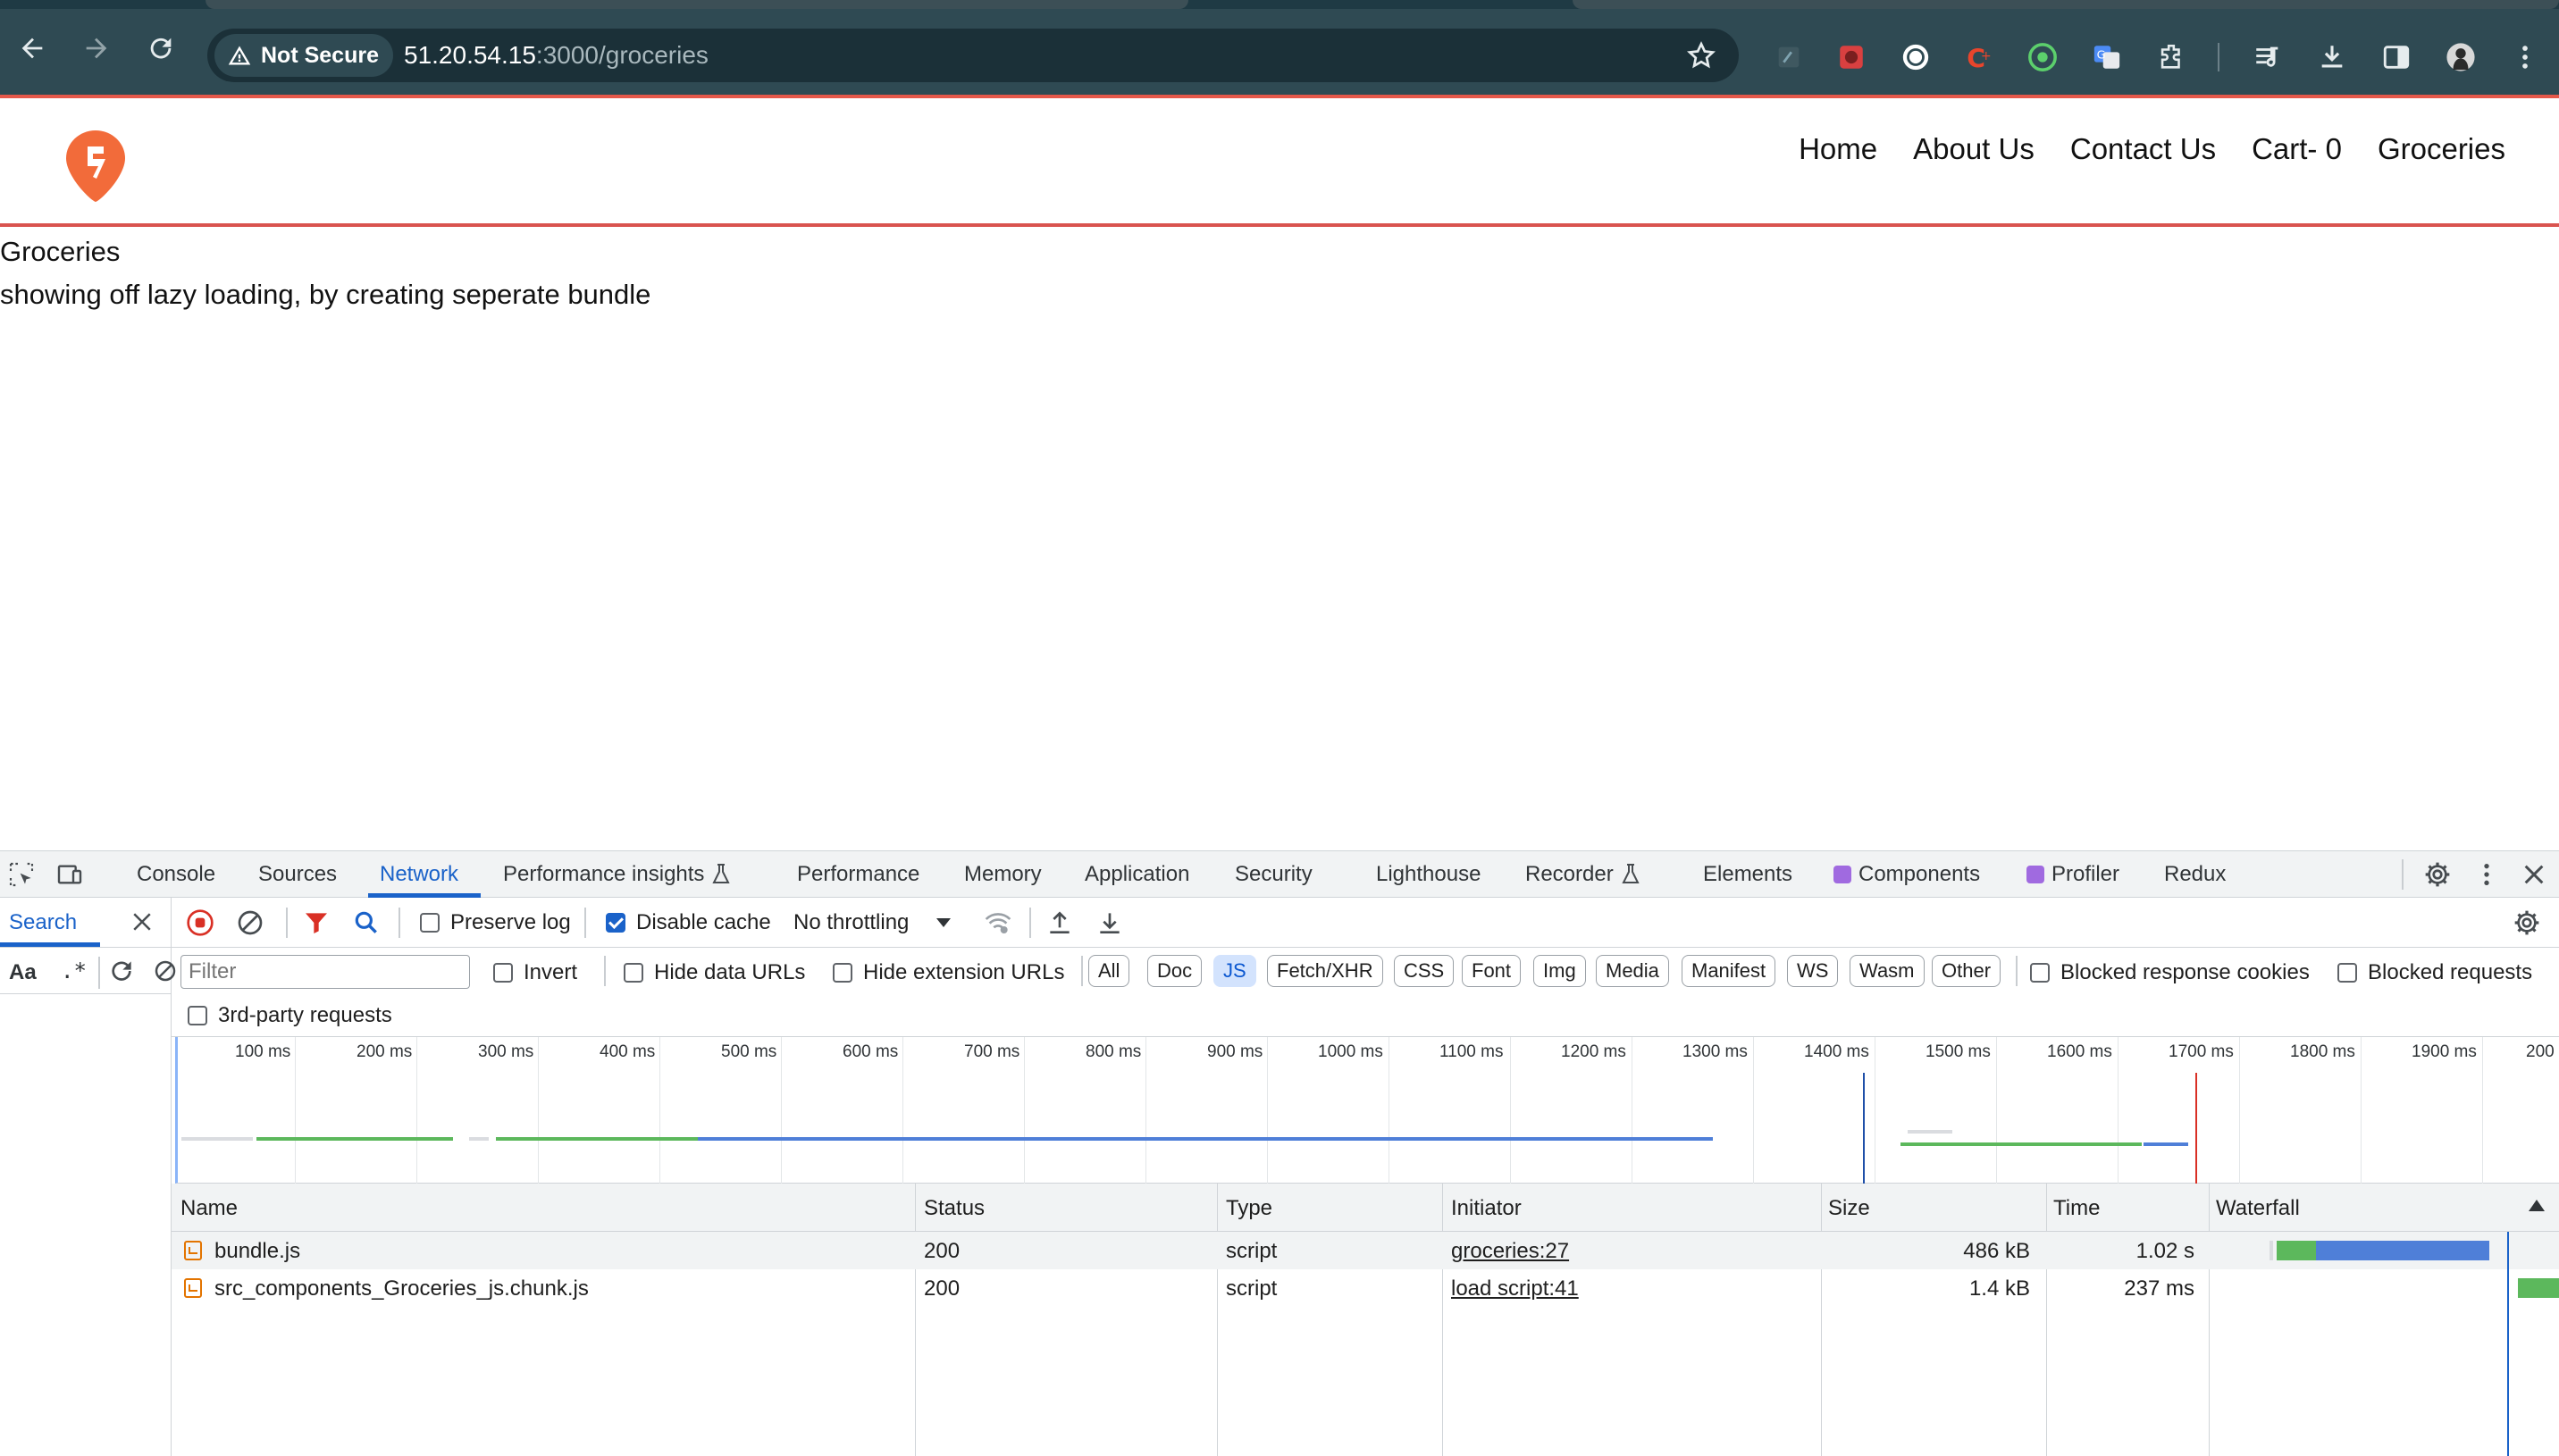 Image resolution: width=2559 pixels, height=1456 pixels. What do you see at coordinates (316, 922) in the screenshot?
I see `filter-funnel-icon` at bounding box center [316, 922].